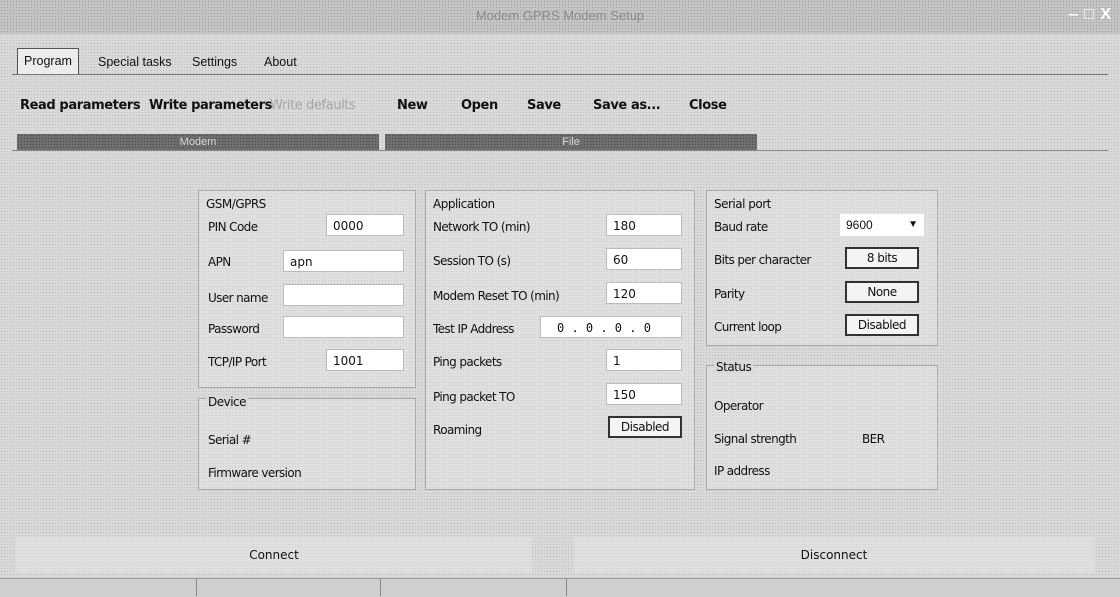 The width and height of the screenshot is (1120, 597). Describe the element at coordinates (644, 360) in the screenshot. I see `ping-packets-field: 1` at that location.